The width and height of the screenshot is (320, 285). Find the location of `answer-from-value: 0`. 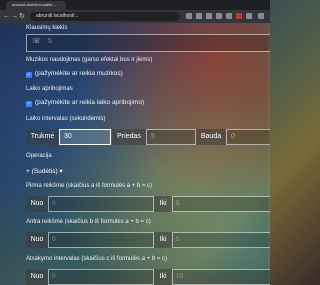

answer-from-value: 0 is located at coordinates (54, 276).